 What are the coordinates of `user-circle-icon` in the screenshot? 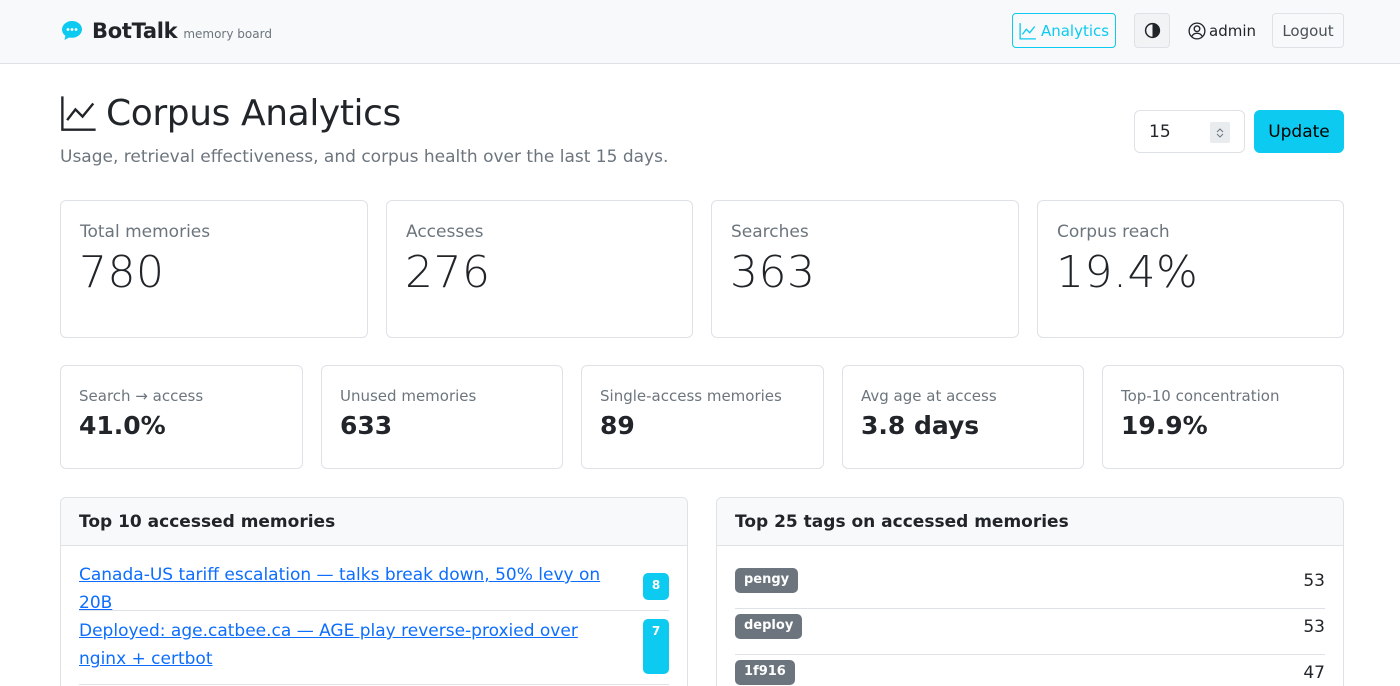 It's located at (1197, 30).